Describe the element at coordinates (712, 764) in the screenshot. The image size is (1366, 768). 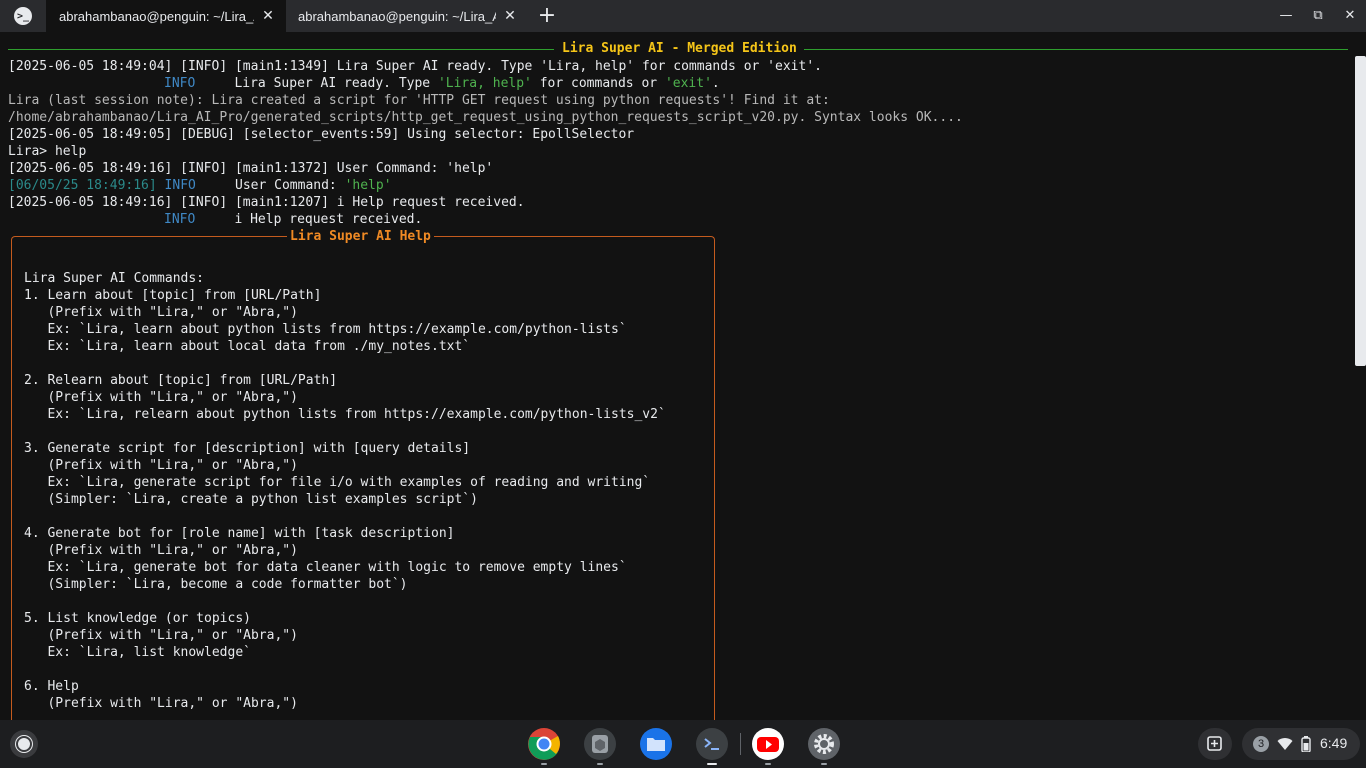
I see `active-indicator` at that location.